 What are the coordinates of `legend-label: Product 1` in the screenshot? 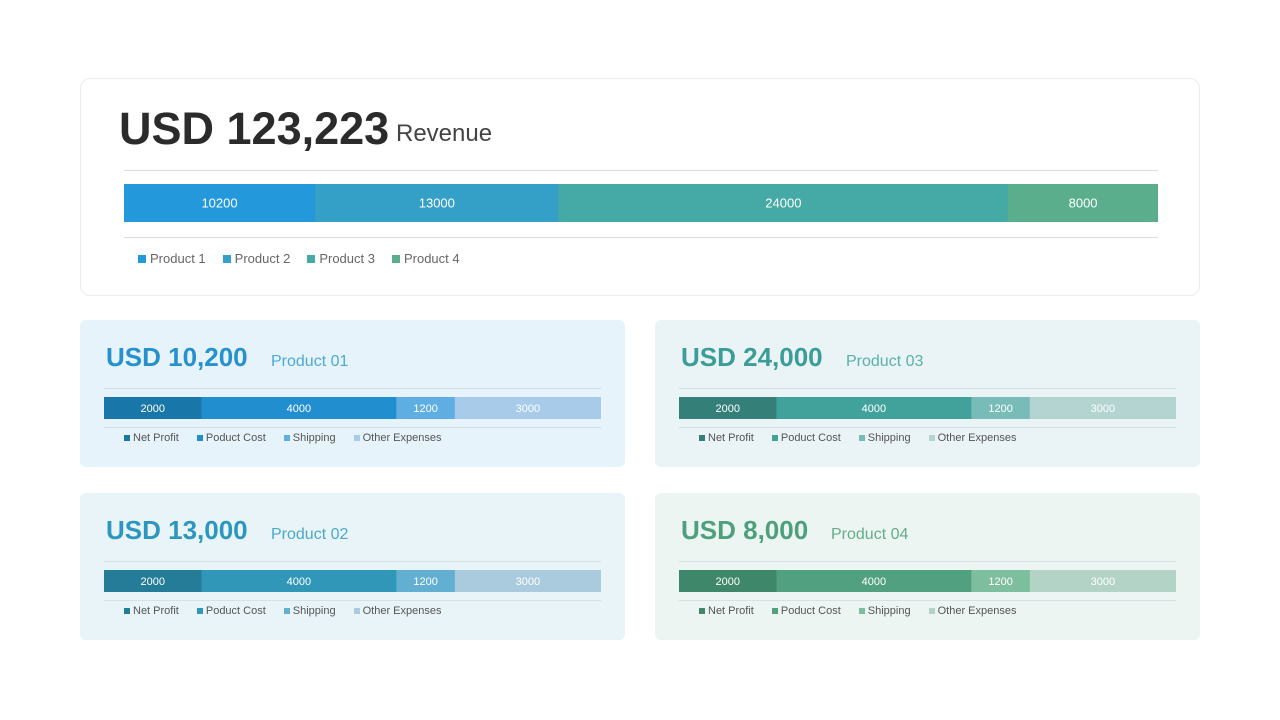 It's located at (178, 258).